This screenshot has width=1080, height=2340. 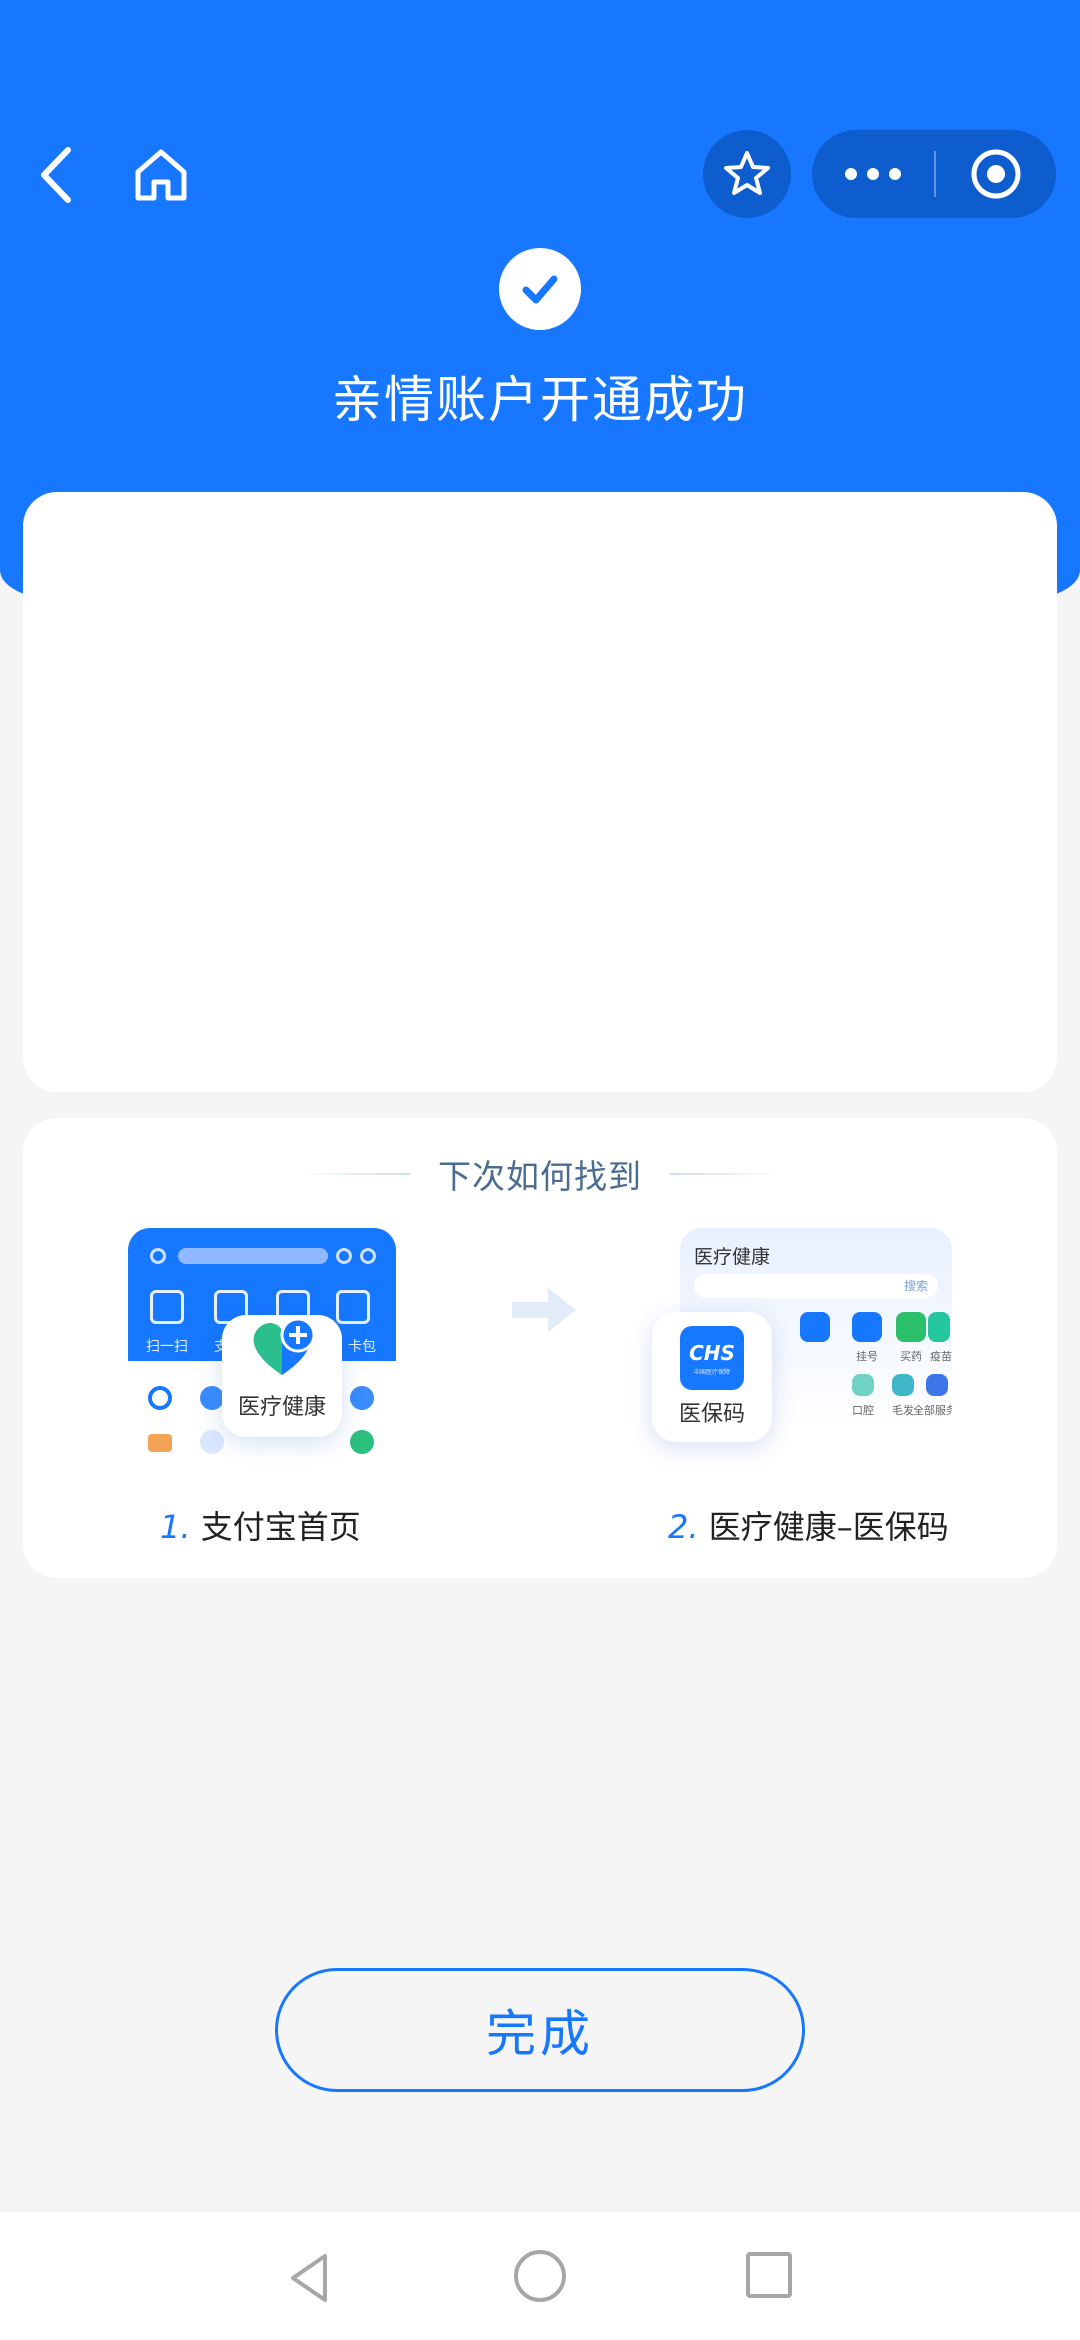 I want to click on back-arrow-icon, so click(x=60, y=175).